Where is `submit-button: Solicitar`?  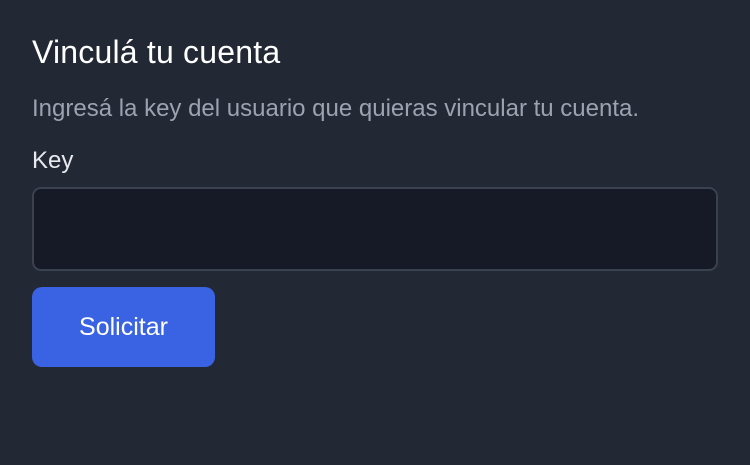 submit-button: Solicitar is located at coordinates (123, 327).